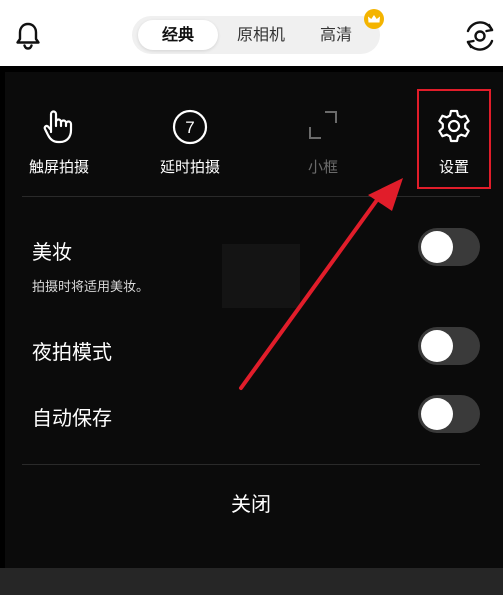  I want to click on auto-save-toggle-knob, so click(437, 414).